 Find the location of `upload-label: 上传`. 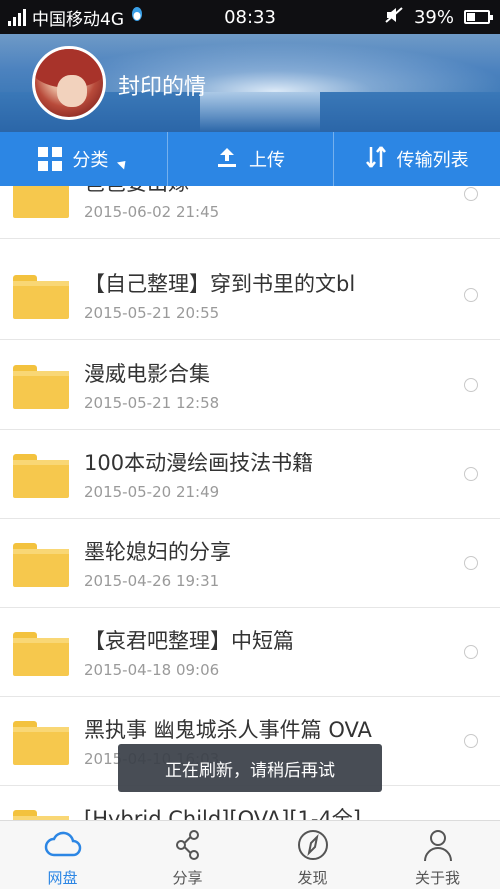

upload-label: 上传 is located at coordinates (267, 160).